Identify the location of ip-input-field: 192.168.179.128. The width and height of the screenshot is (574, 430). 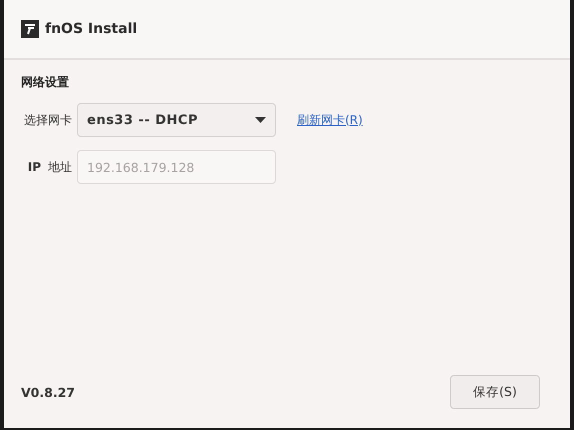
(176, 167).